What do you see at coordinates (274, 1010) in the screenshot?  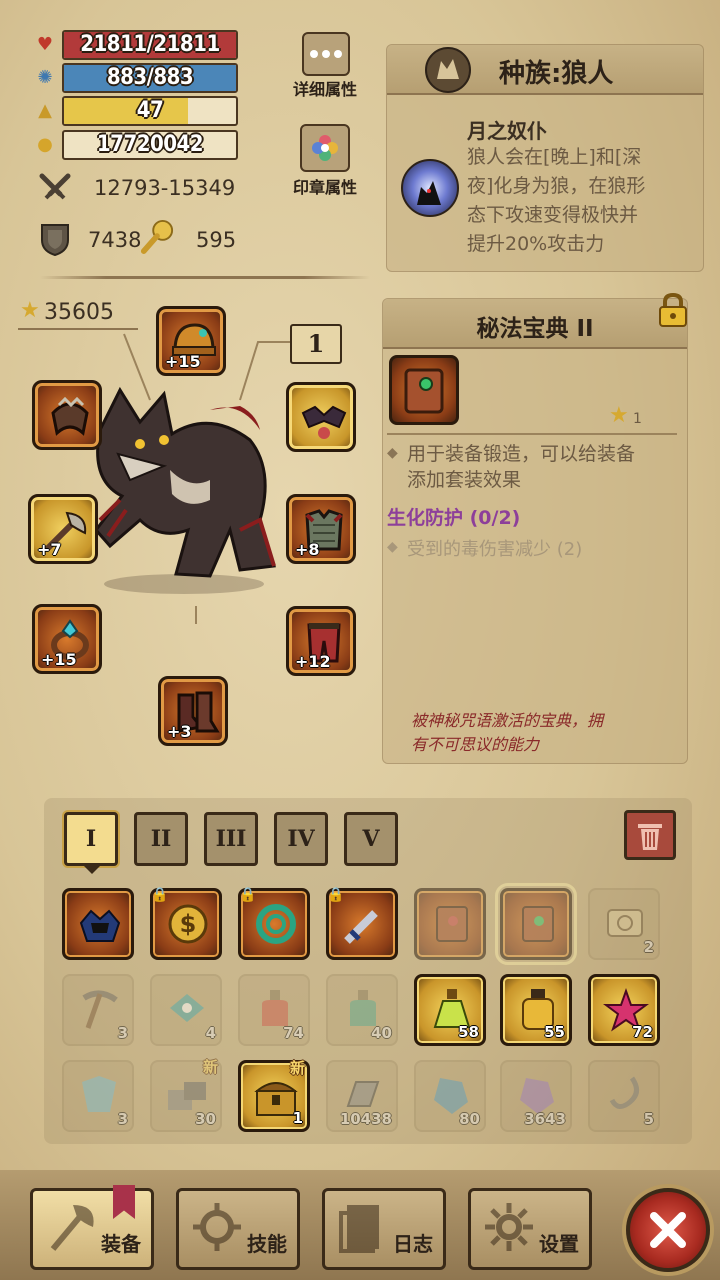 I see `inventory-item-red-potion: 74` at bounding box center [274, 1010].